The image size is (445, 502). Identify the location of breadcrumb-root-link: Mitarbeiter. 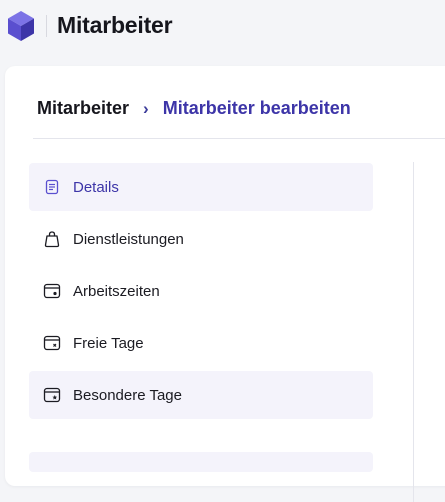
(83, 108).